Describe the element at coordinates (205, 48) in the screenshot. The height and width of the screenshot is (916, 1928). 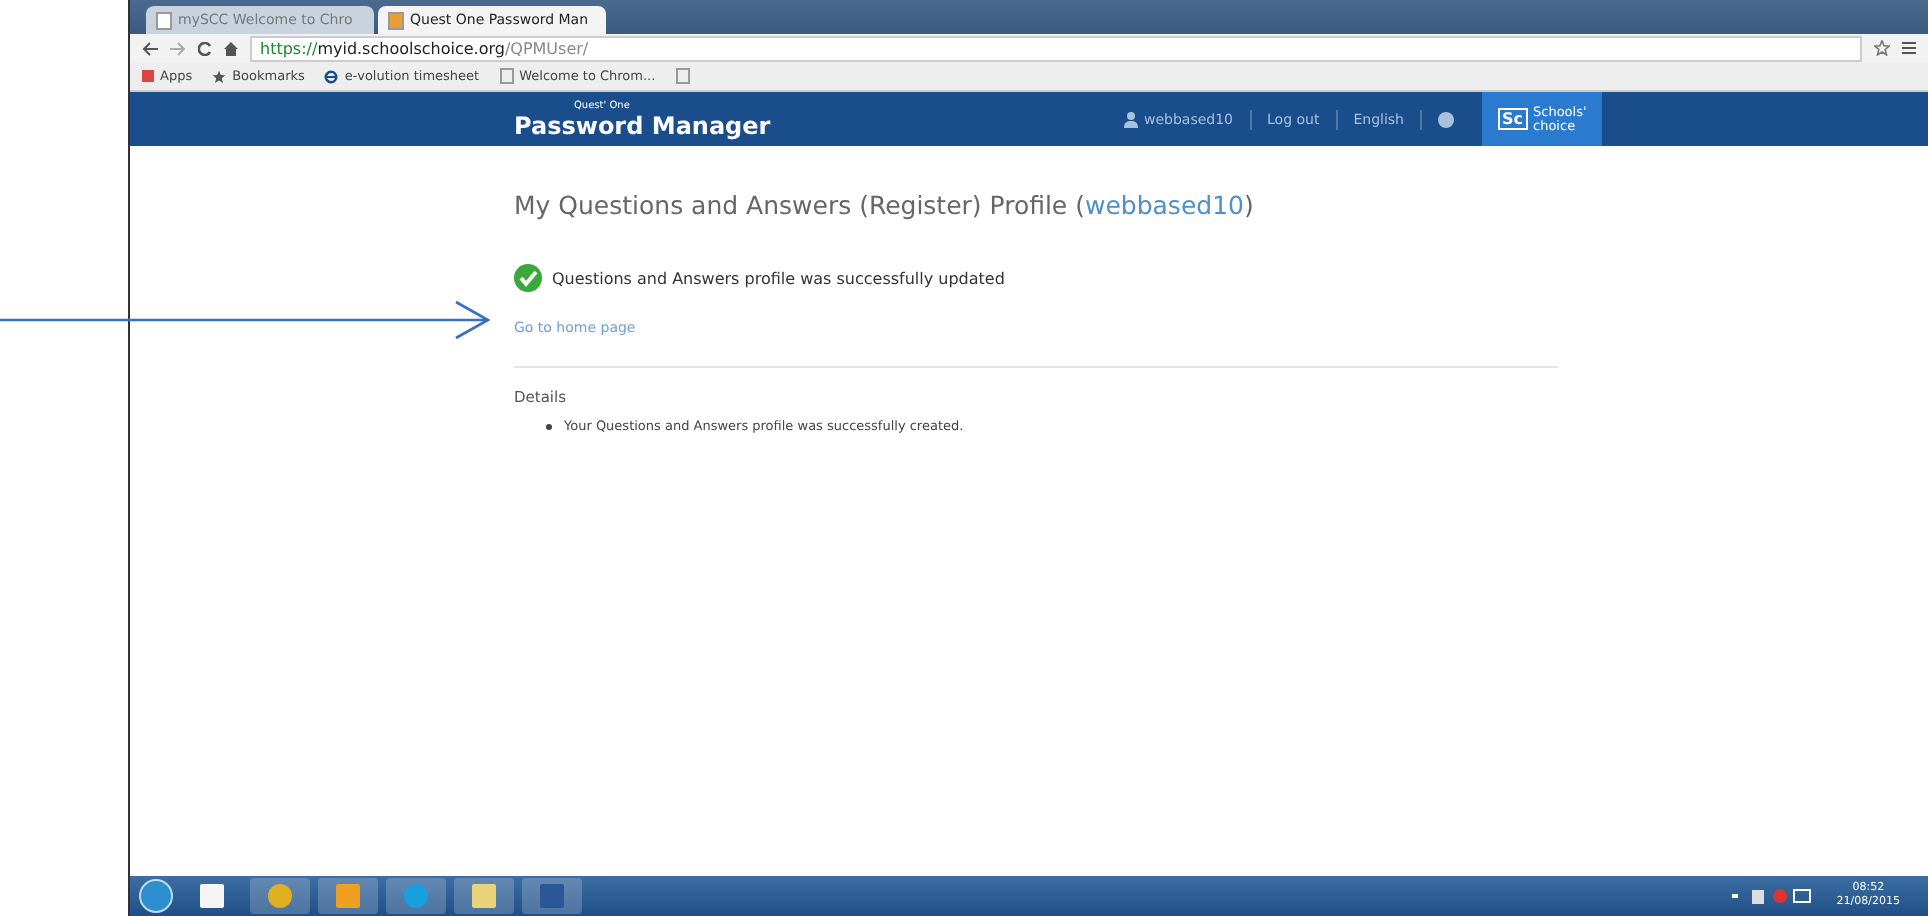
I see `reload-icon` at that location.